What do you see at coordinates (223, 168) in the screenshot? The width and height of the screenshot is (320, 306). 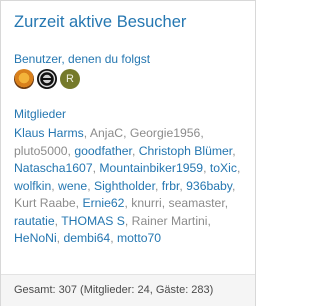 I see `member-link: toXic` at bounding box center [223, 168].